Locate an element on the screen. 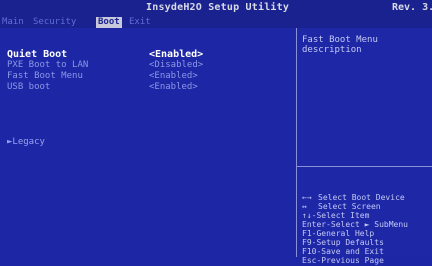 The width and height of the screenshot is (432, 266). setting-label: USB boot is located at coordinates (29, 87).